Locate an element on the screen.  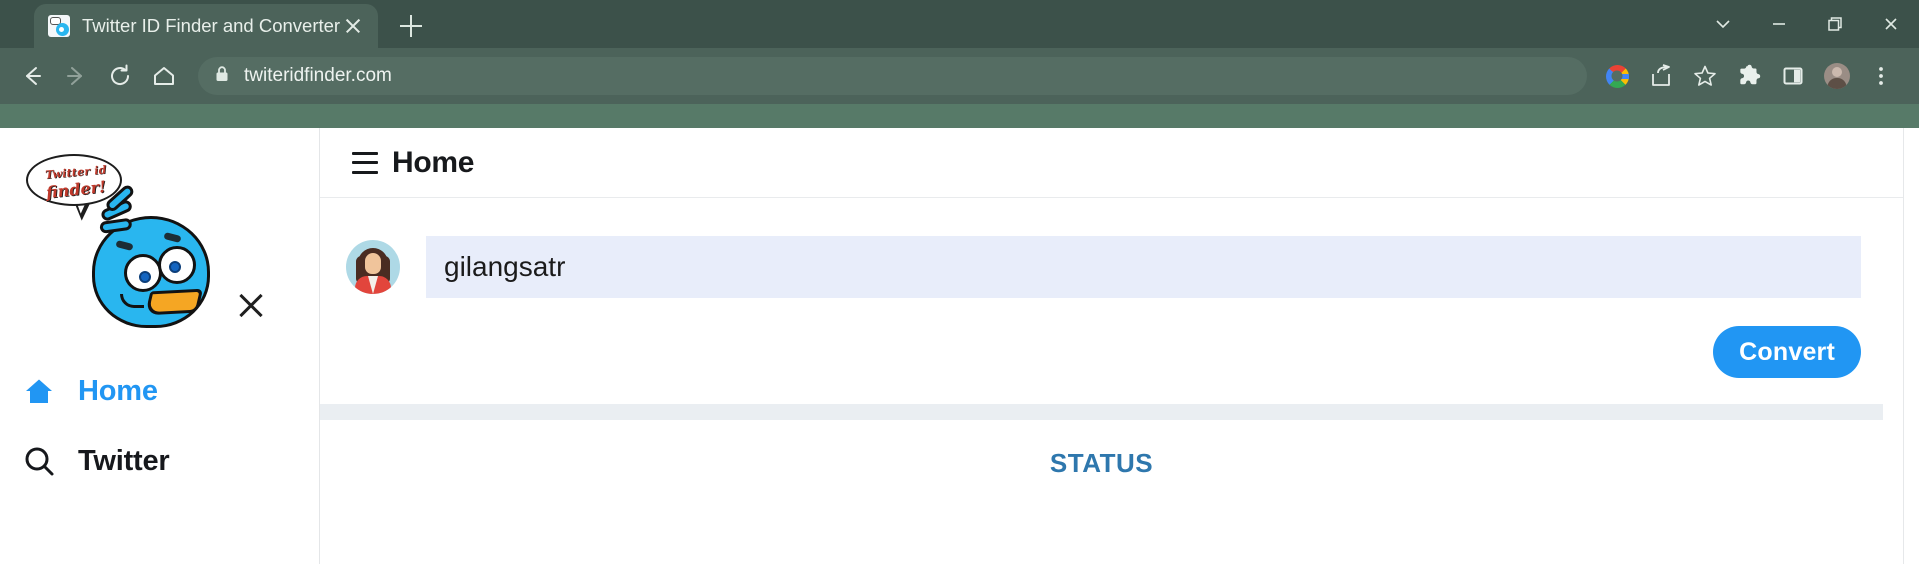
toolbar-right-icons is located at coordinates (1749, 76).